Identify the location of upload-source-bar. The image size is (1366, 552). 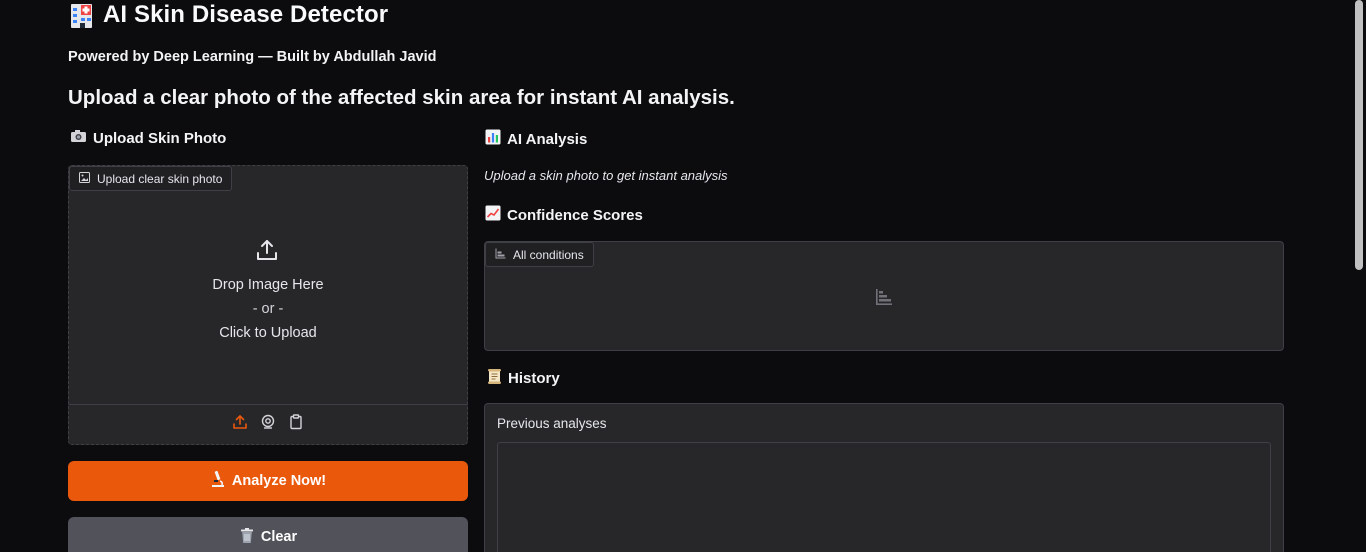
(268, 424).